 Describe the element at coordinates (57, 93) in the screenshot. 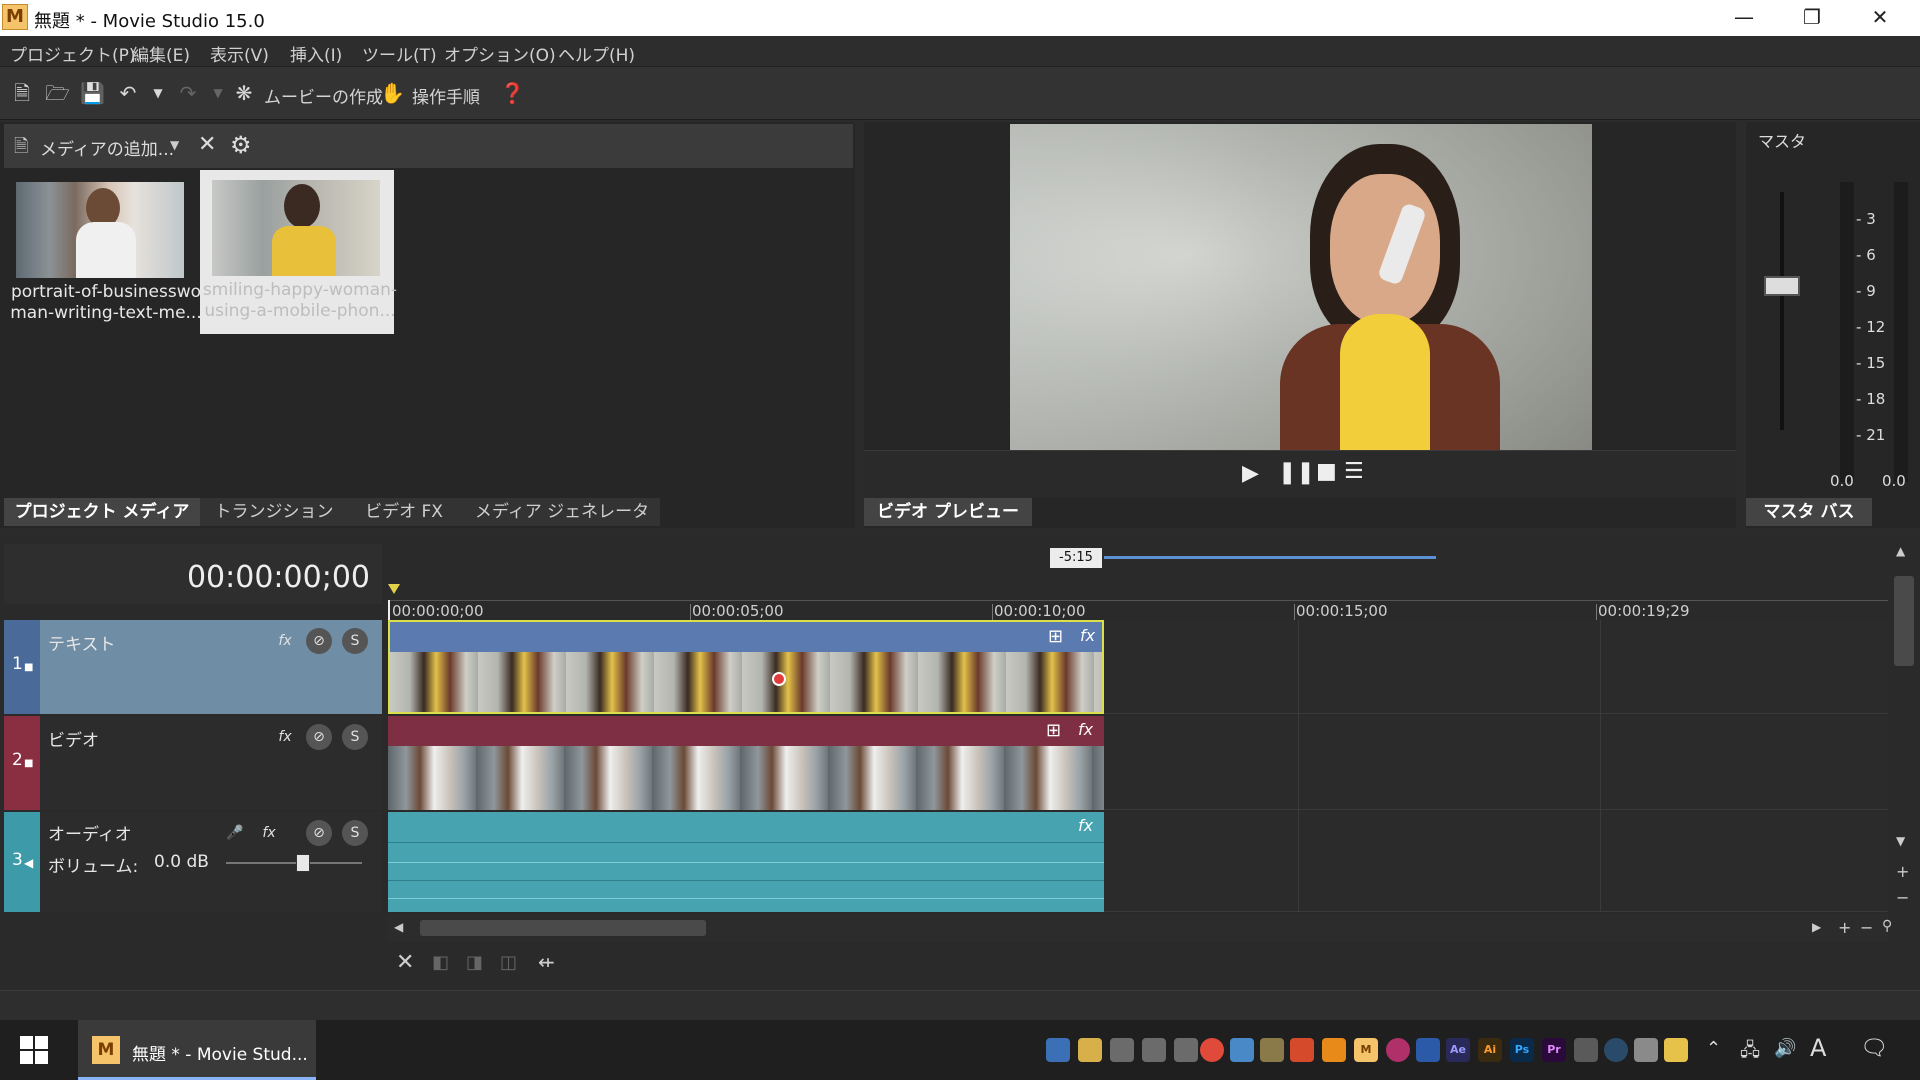

I see `open-folder-icon: 🗁` at that location.